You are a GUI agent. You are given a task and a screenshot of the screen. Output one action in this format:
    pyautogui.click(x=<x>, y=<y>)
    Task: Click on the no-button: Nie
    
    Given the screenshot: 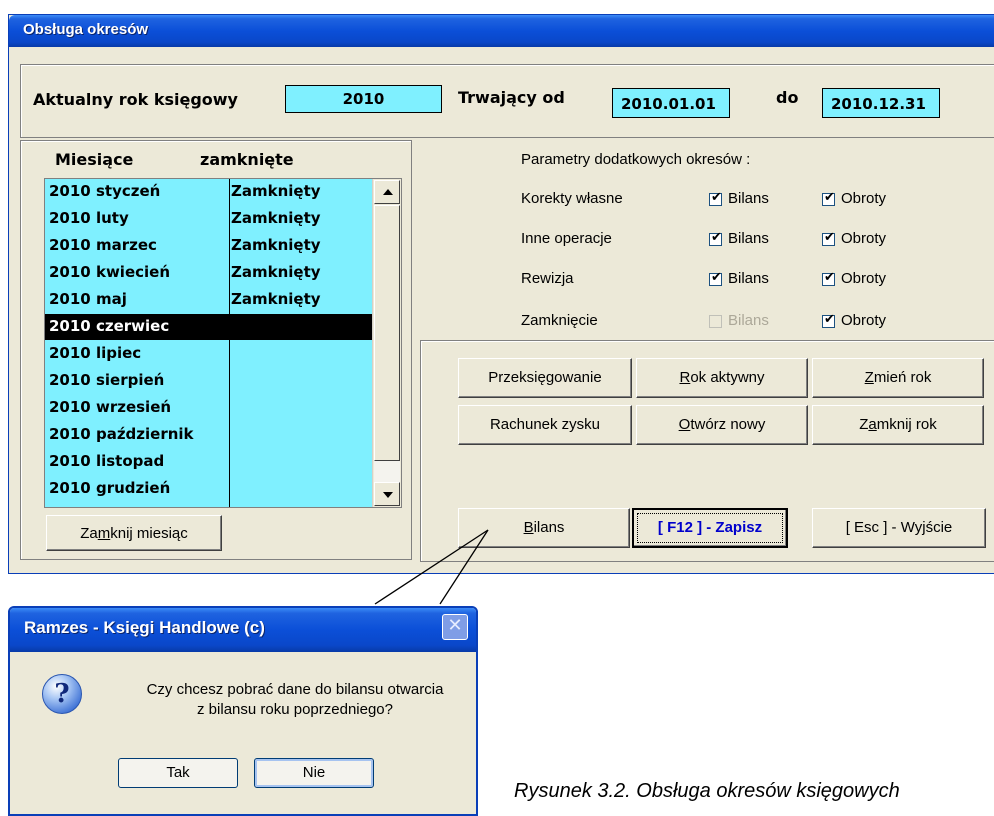 What is the action you would take?
    pyautogui.click(x=314, y=773)
    